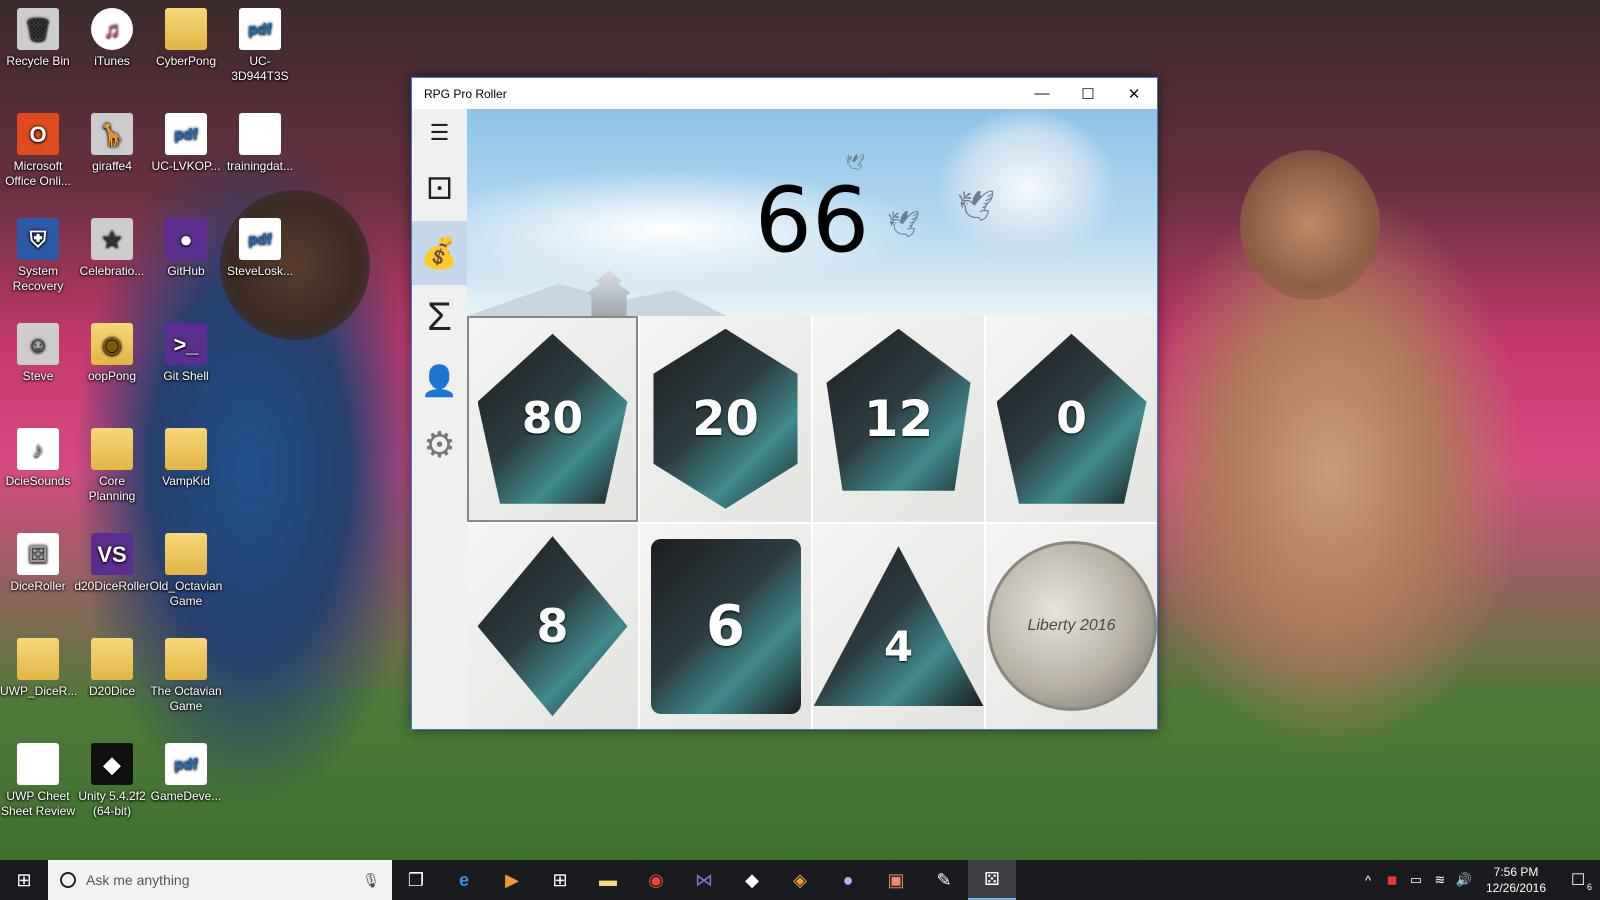 The width and height of the screenshot is (1600, 900). I want to click on shield-icon: ⛨, so click(38, 239).